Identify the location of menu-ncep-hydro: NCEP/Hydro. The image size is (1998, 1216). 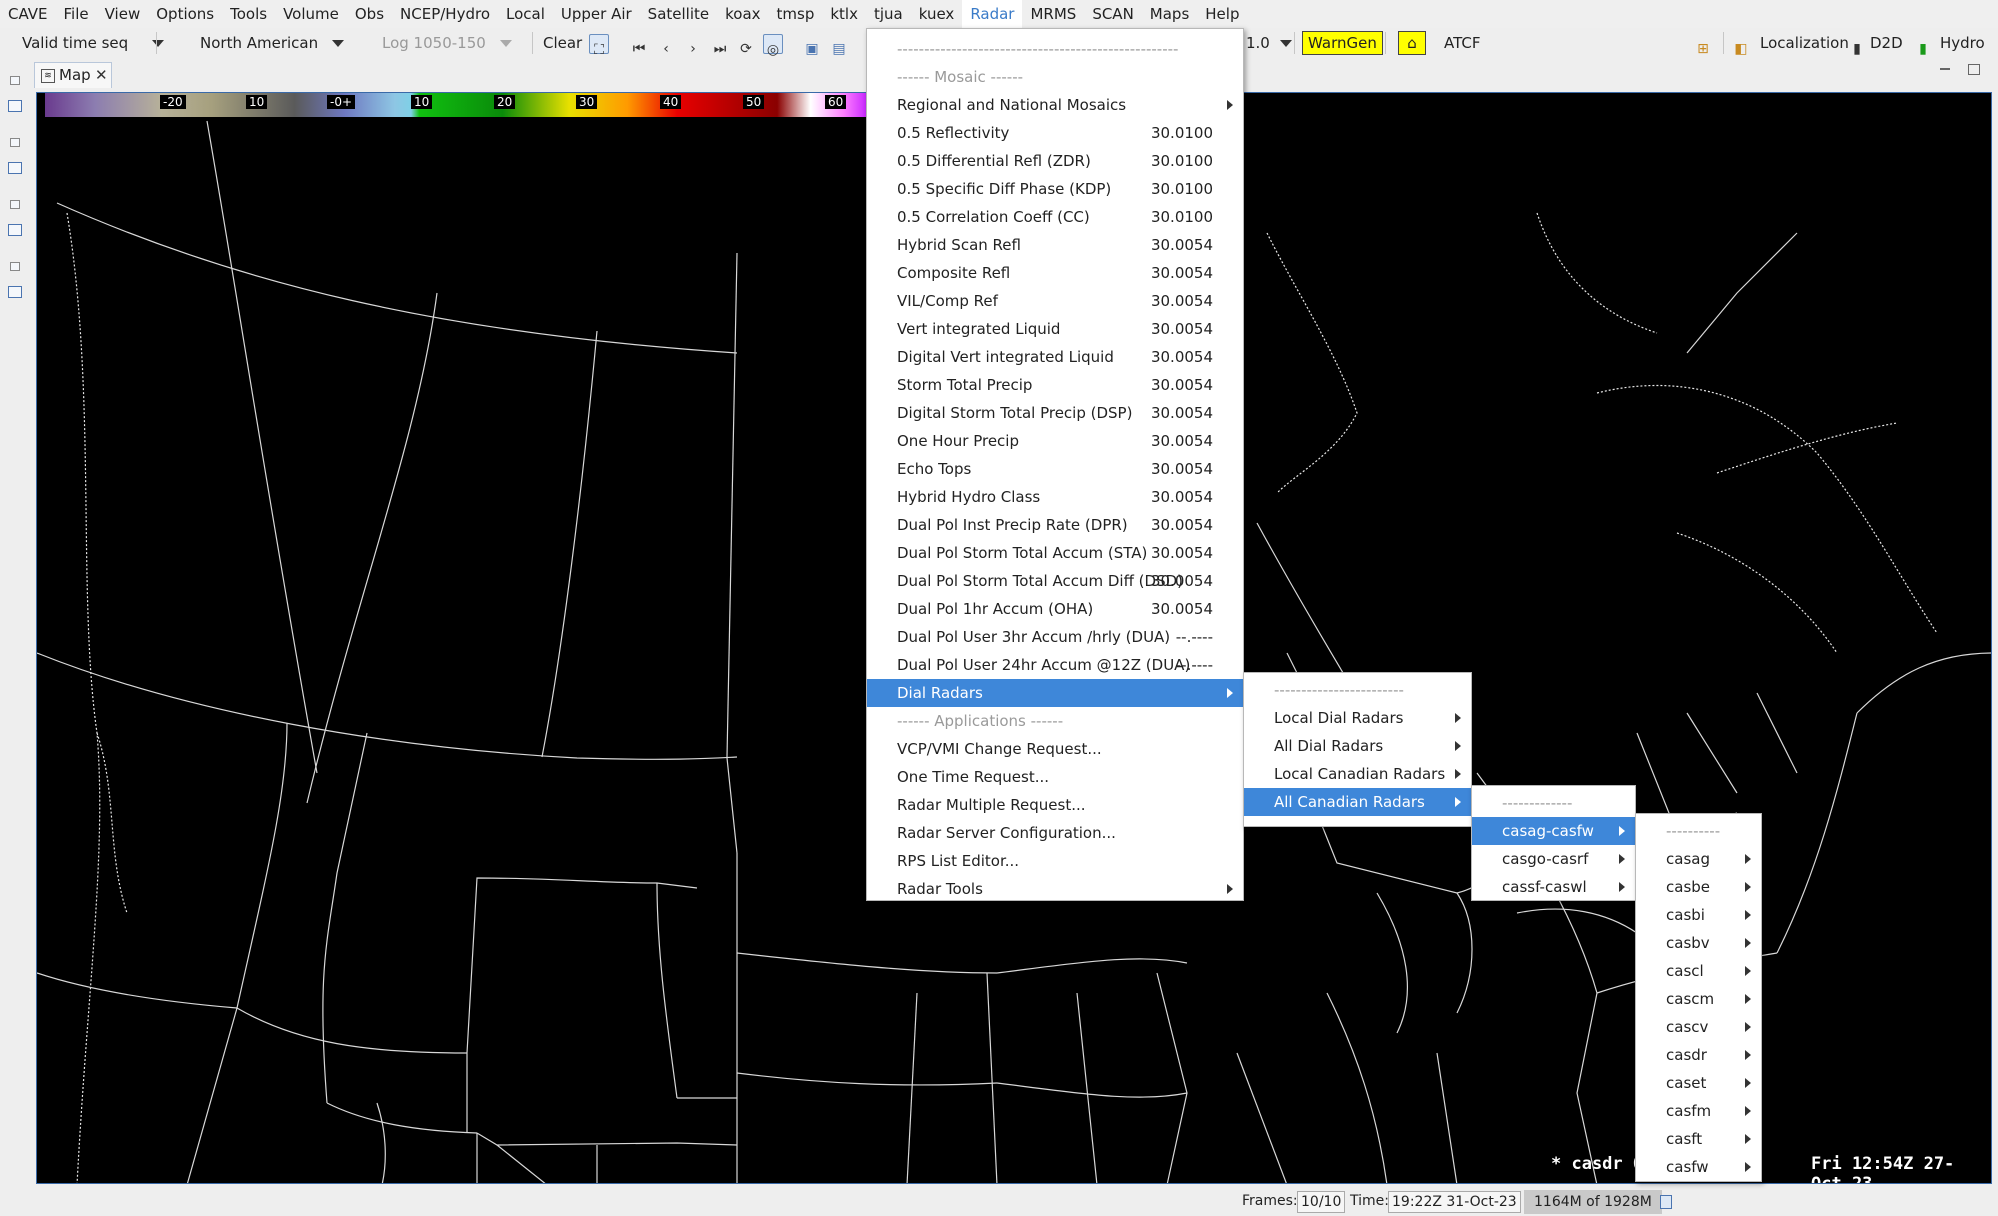
(445, 14).